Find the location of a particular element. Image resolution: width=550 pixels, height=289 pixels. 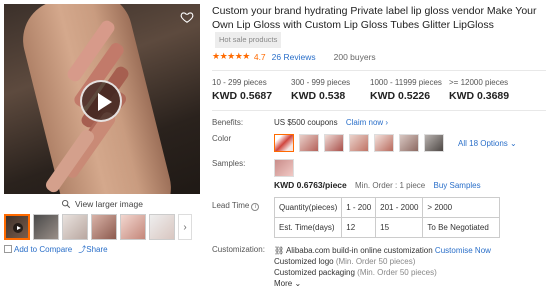

tier-price: KWD 0.5226 is located at coordinates (400, 96).